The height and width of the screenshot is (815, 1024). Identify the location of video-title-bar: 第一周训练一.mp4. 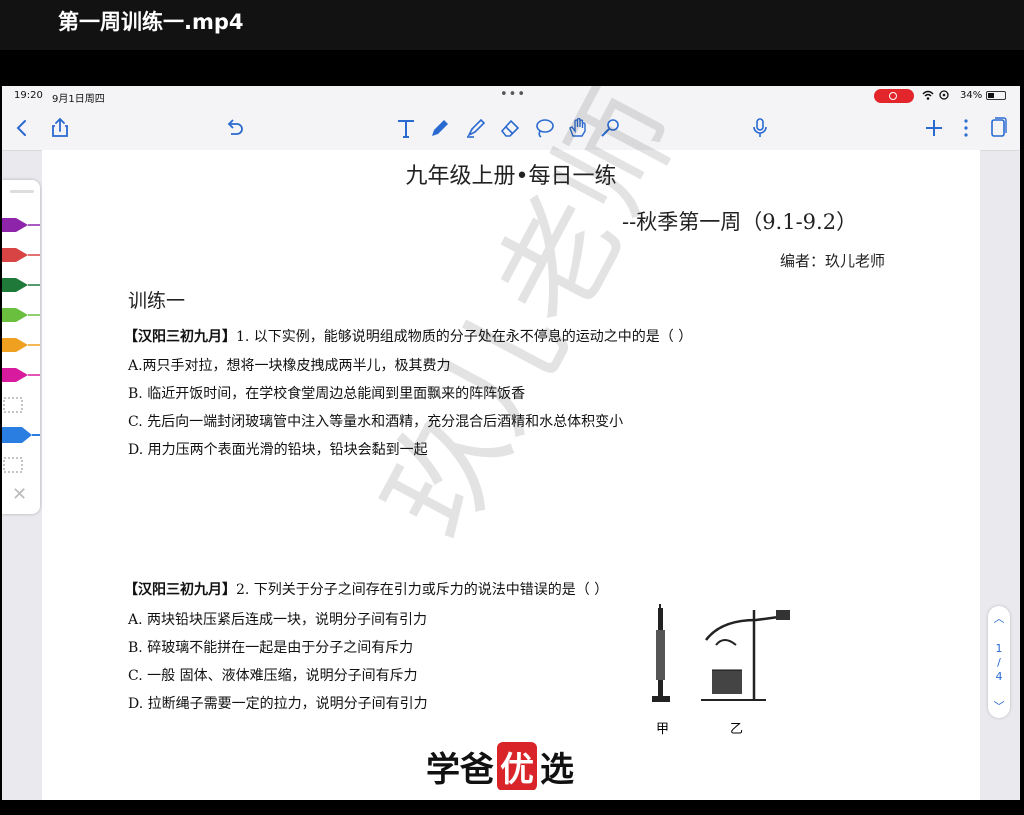
(512, 25).